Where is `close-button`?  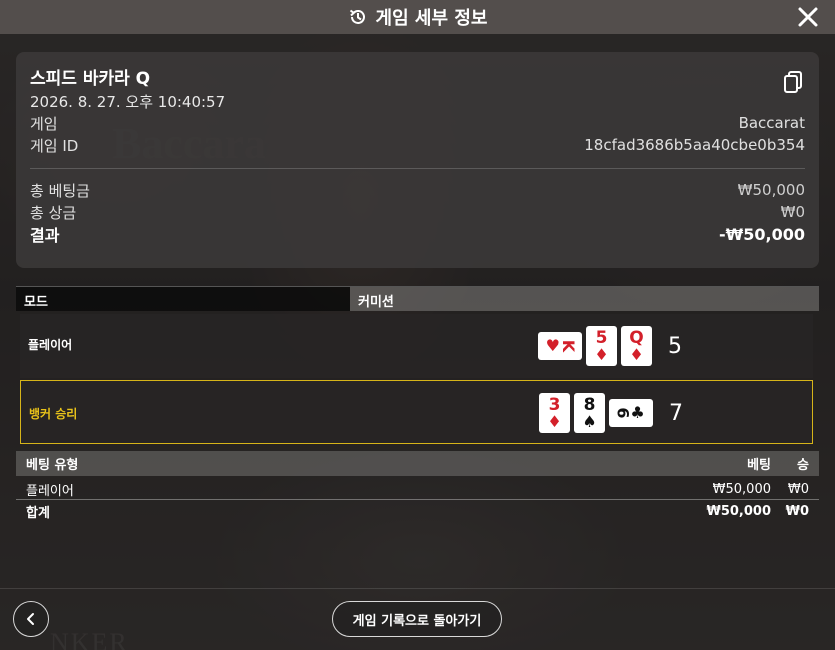 close-button is located at coordinates (808, 17).